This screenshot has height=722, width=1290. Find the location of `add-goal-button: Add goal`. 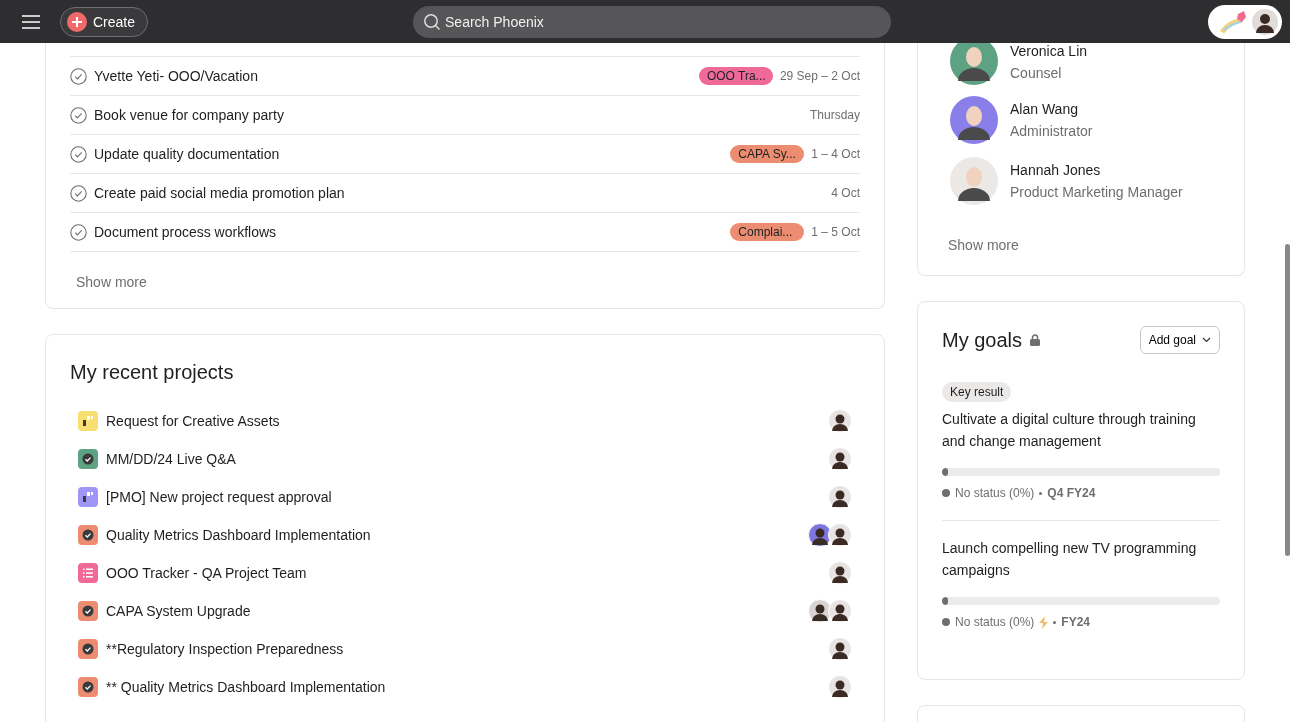

add-goal-button: Add goal is located at coordinates (1179, 340).